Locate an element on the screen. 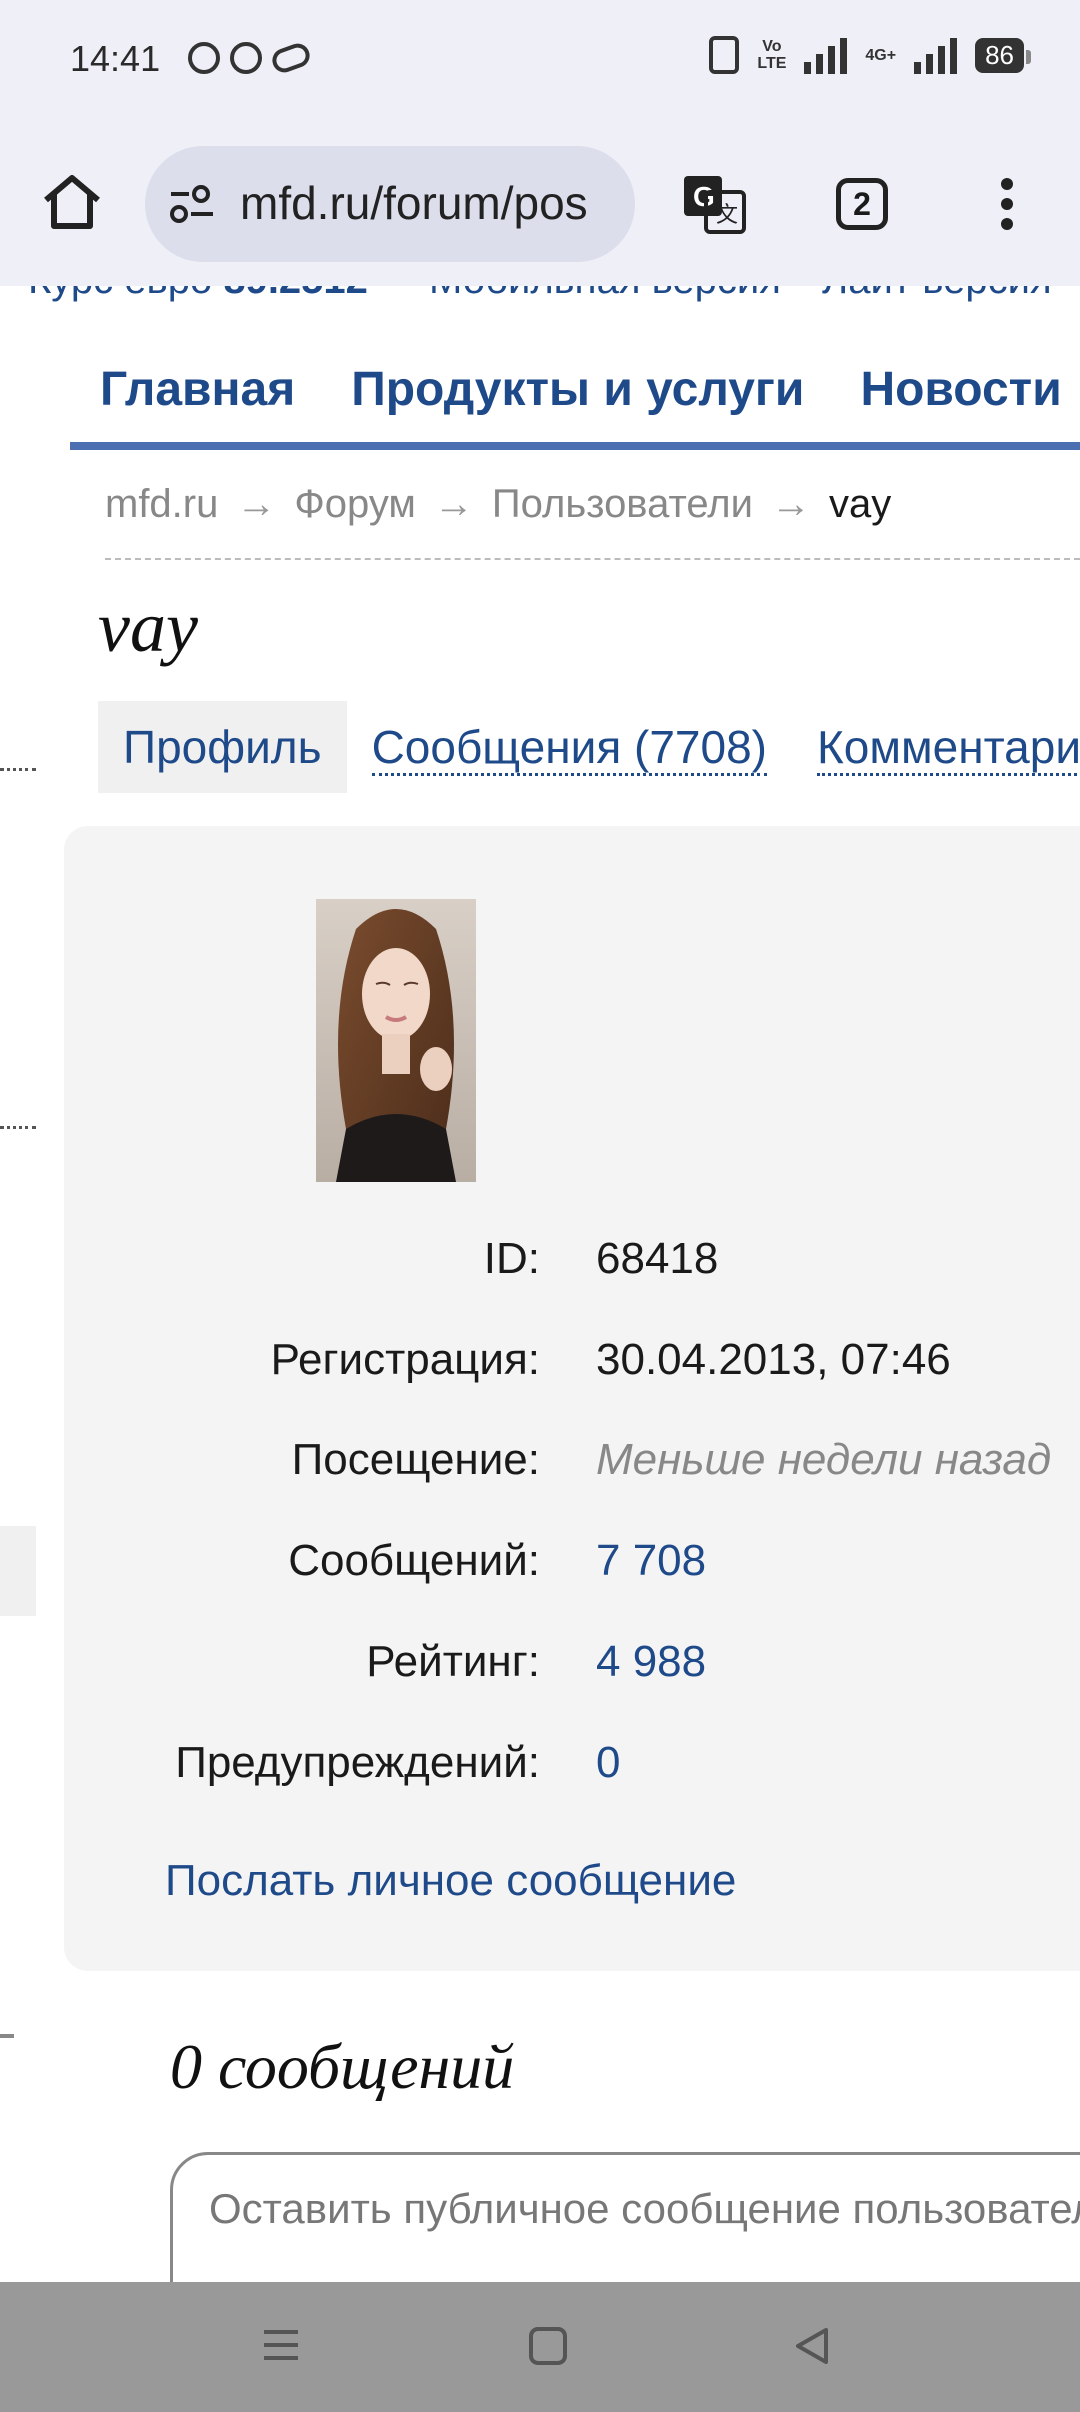  home-icon is located at coordinates (72, 202).